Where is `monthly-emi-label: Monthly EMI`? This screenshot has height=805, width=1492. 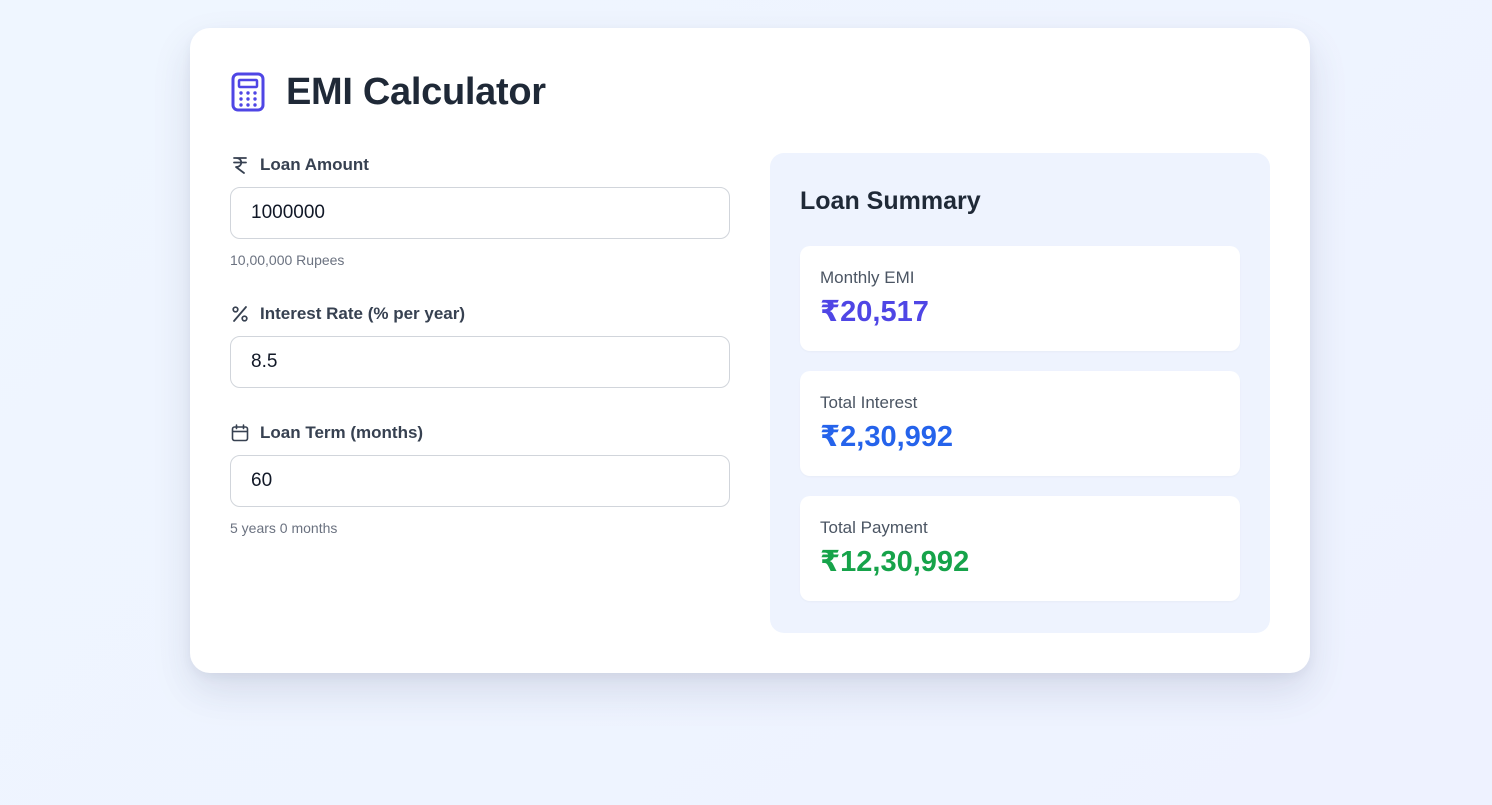
monthly-emi-label: Monthly EMI is located at coordinates (867, 277).